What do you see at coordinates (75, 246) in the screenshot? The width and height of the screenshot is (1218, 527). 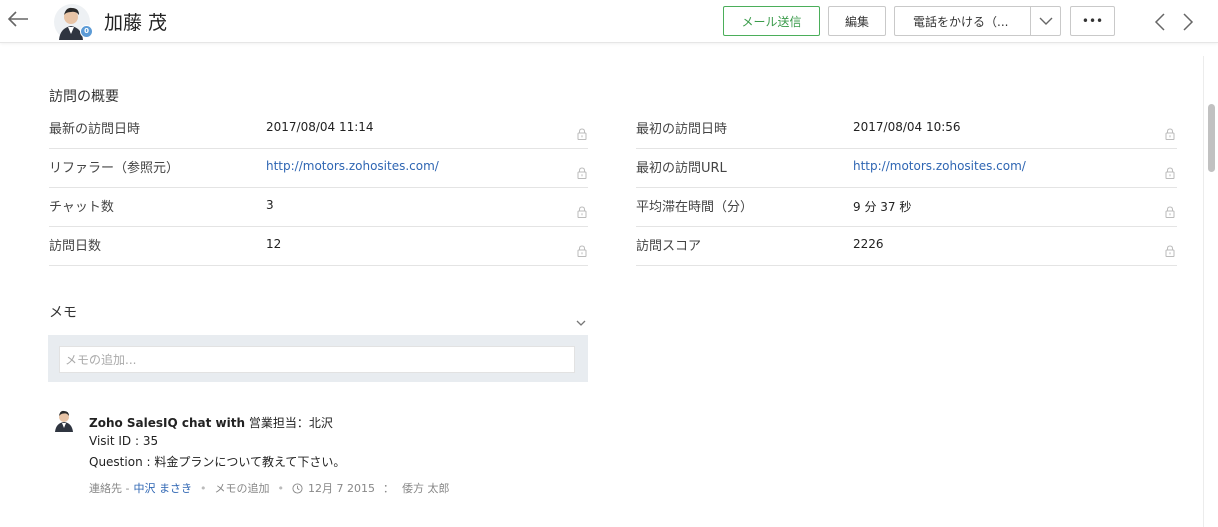 I see `field-label: 訪問日数` at bounding box center [75, 246].